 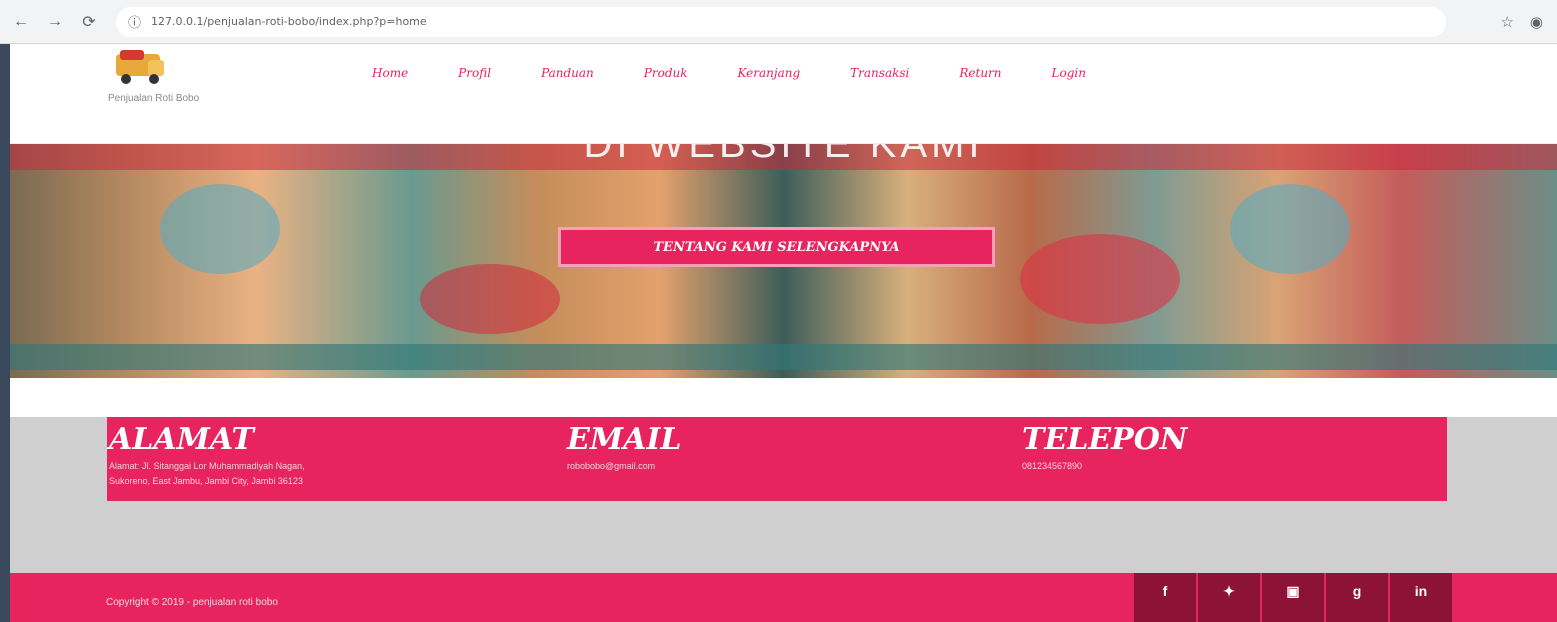 I want to click on reload-icon: ⟳, so click(x=89, y=22).